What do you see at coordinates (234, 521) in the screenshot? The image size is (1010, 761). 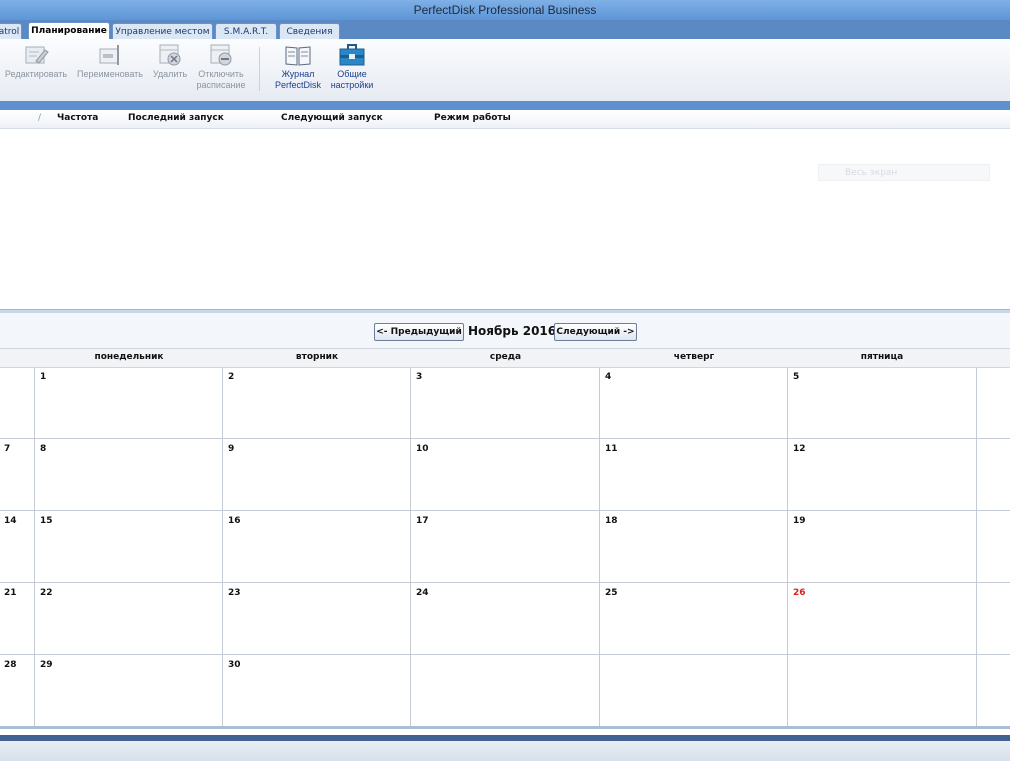 I see `calendar-day-number: 16` at bounding box center [234, 521].